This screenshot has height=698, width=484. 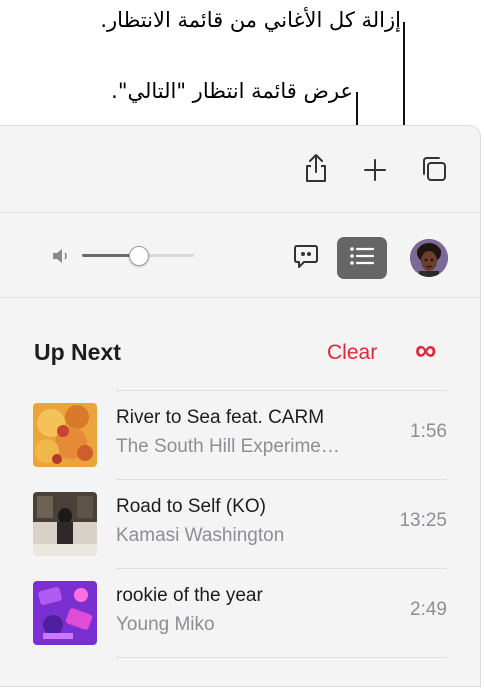 I want to click on callout-clear-all: إزالة كل الأغاني من قائمة الانتظار., so click(x=250, y=20).